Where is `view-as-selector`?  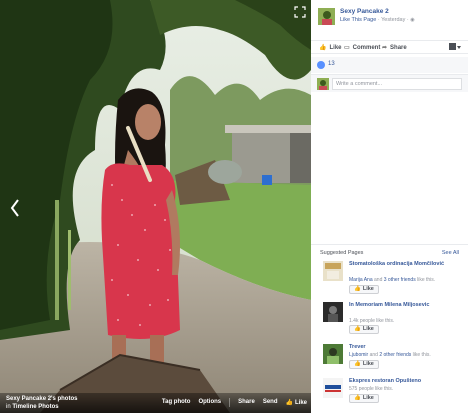
view-as-selector is located at coordinates (455, 47).